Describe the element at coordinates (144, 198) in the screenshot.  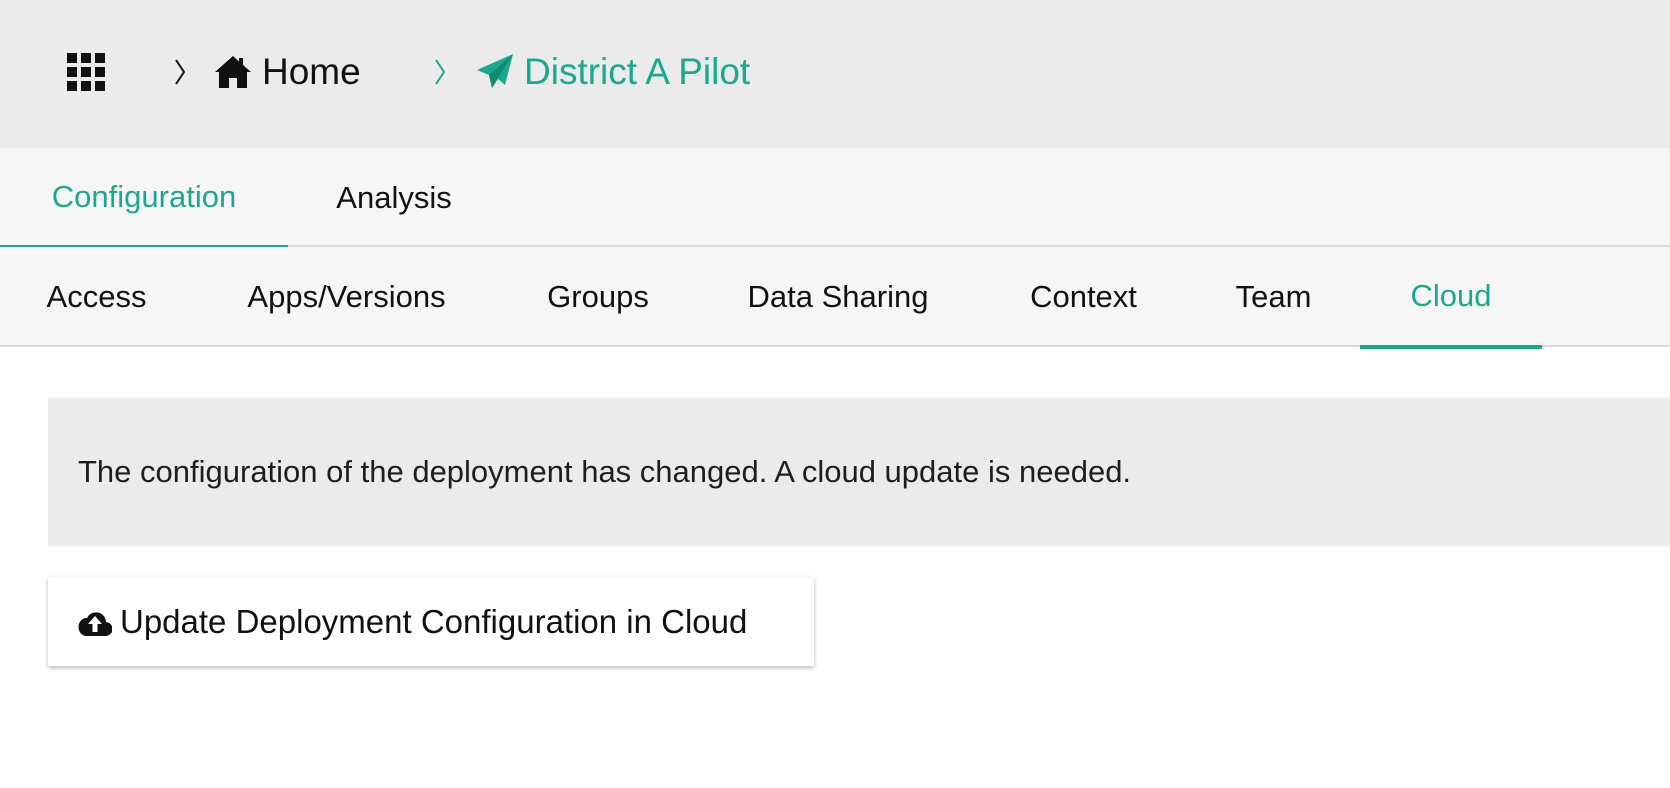
I see `tab-configuration: Configuration` at that location.